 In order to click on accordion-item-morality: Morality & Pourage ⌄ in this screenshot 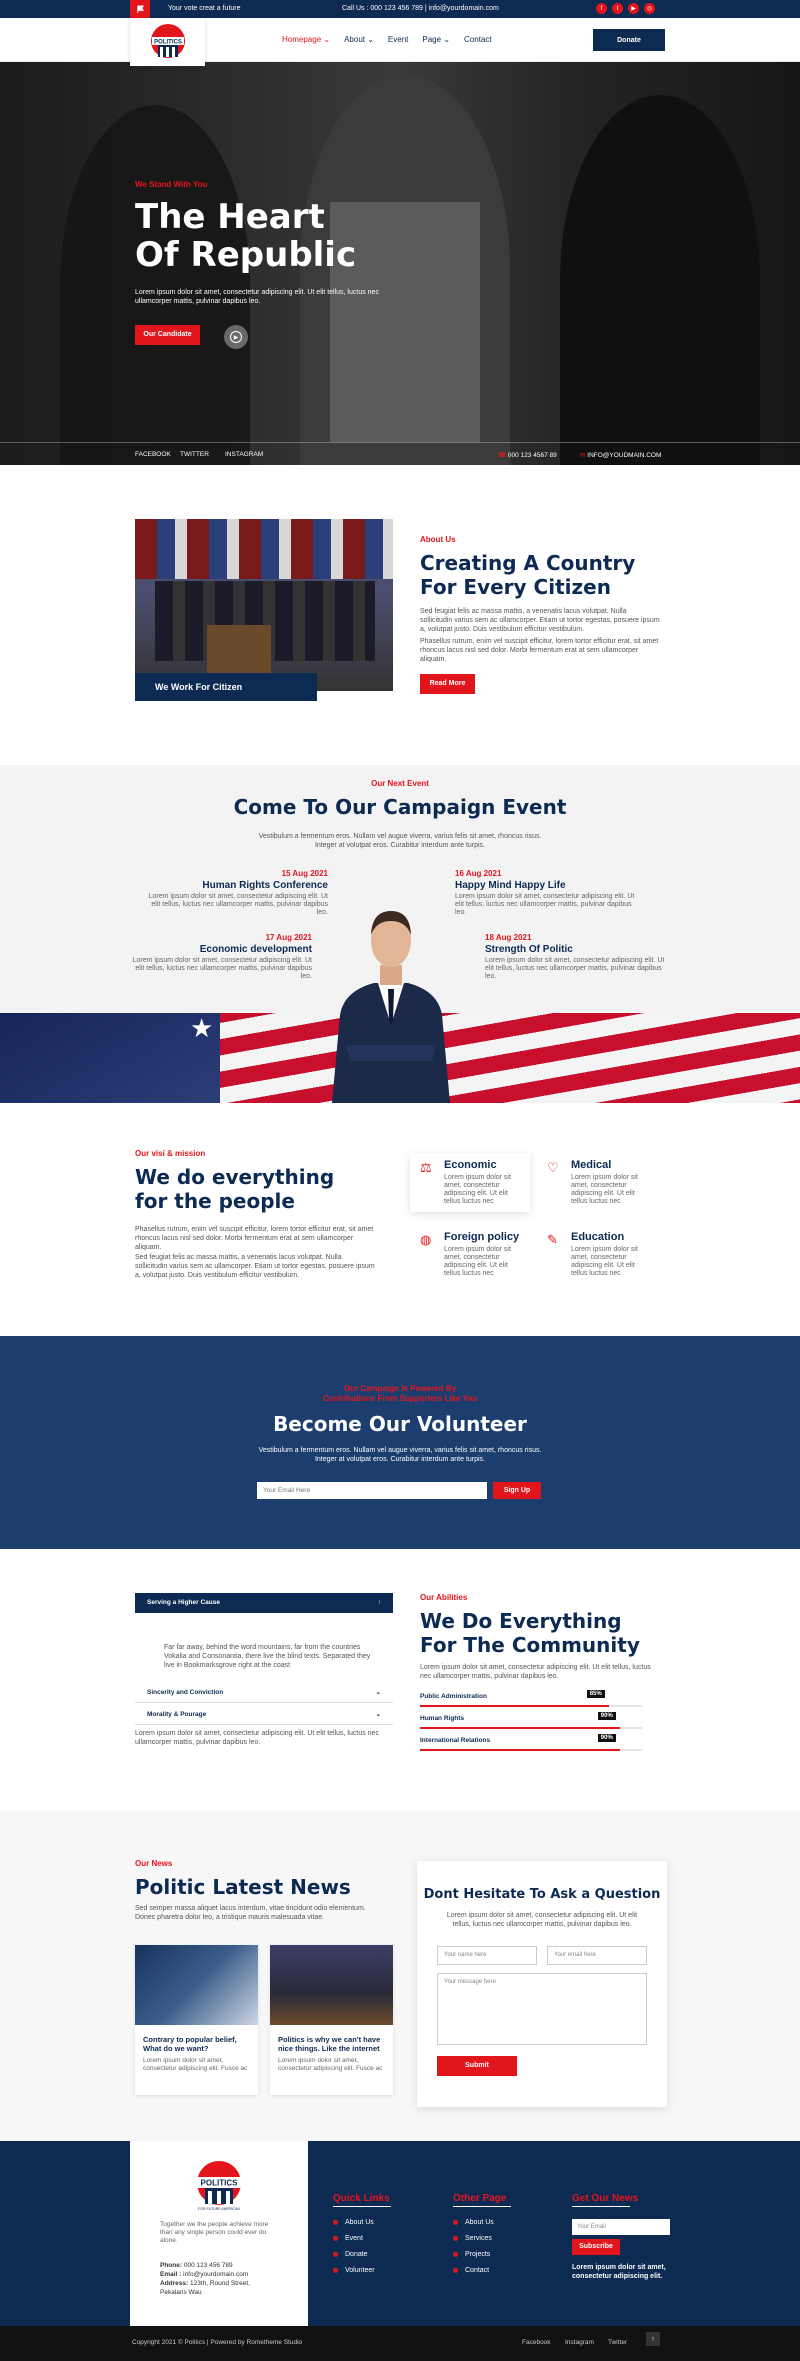, I will do `click(264, 1715)`.